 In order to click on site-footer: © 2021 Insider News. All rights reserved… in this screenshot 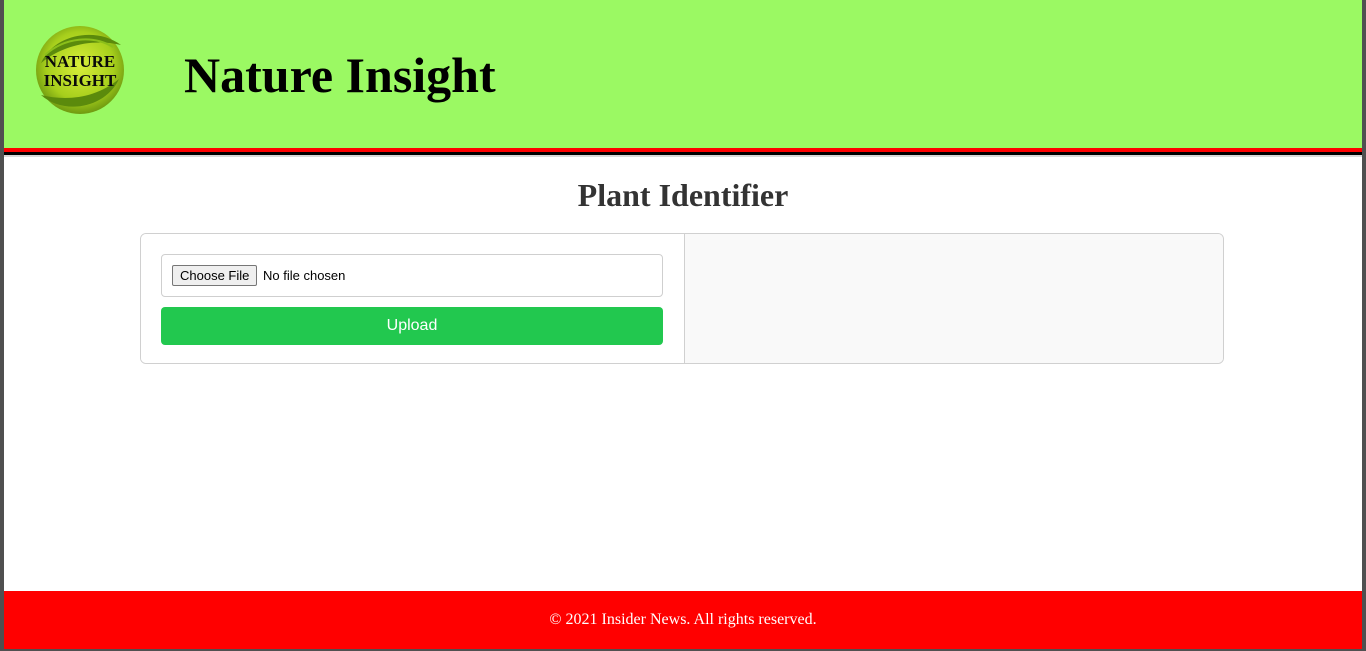, I will do `click(683, 620)`.